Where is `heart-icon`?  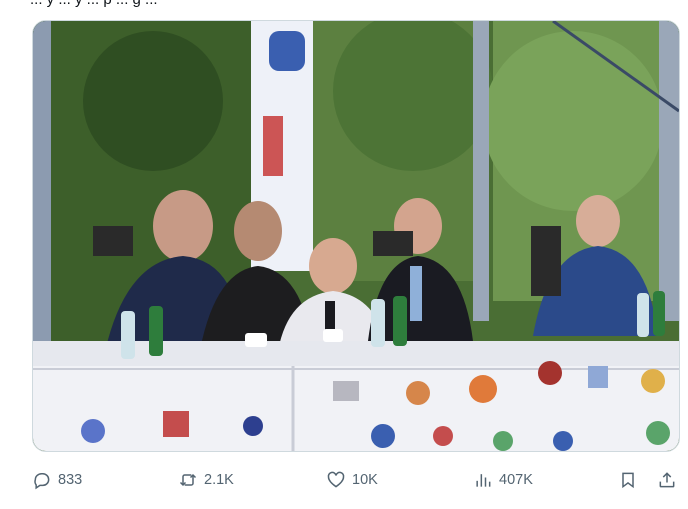
heart-icon is located at coordinates (336, 479).